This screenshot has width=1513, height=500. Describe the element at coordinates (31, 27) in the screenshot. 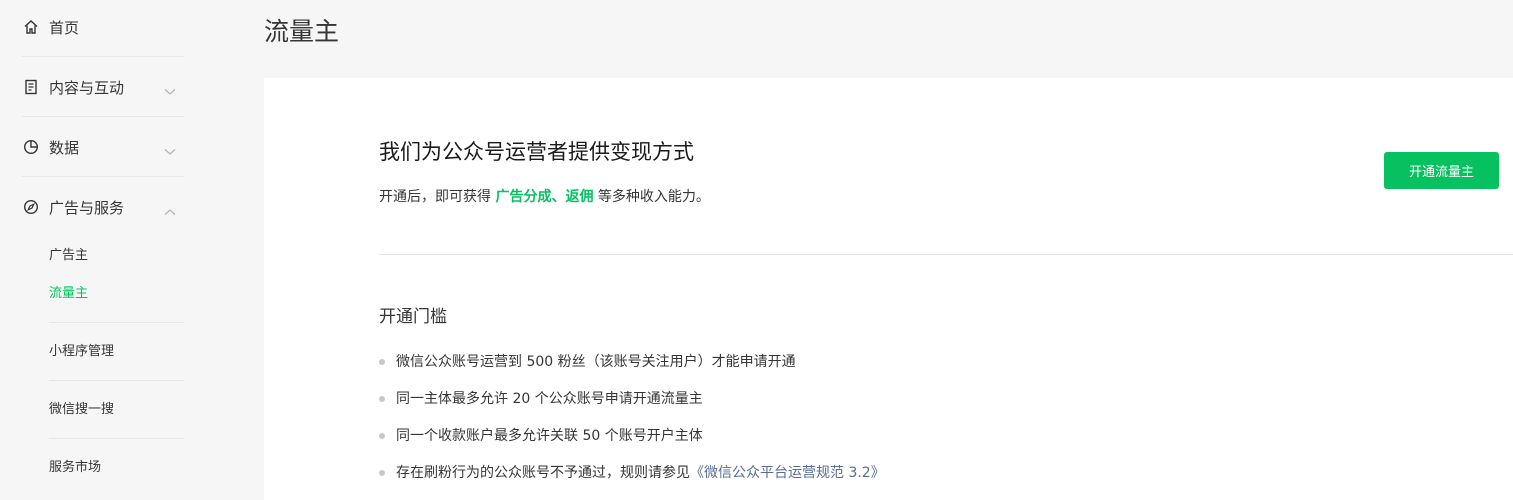

I see `home-icon` at that location.